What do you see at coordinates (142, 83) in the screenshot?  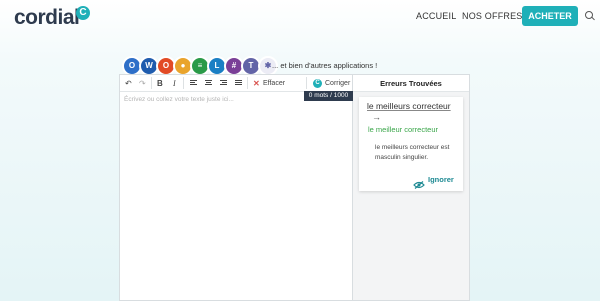 I see `redo-icon: ↷` at bounding box center [142, 83].